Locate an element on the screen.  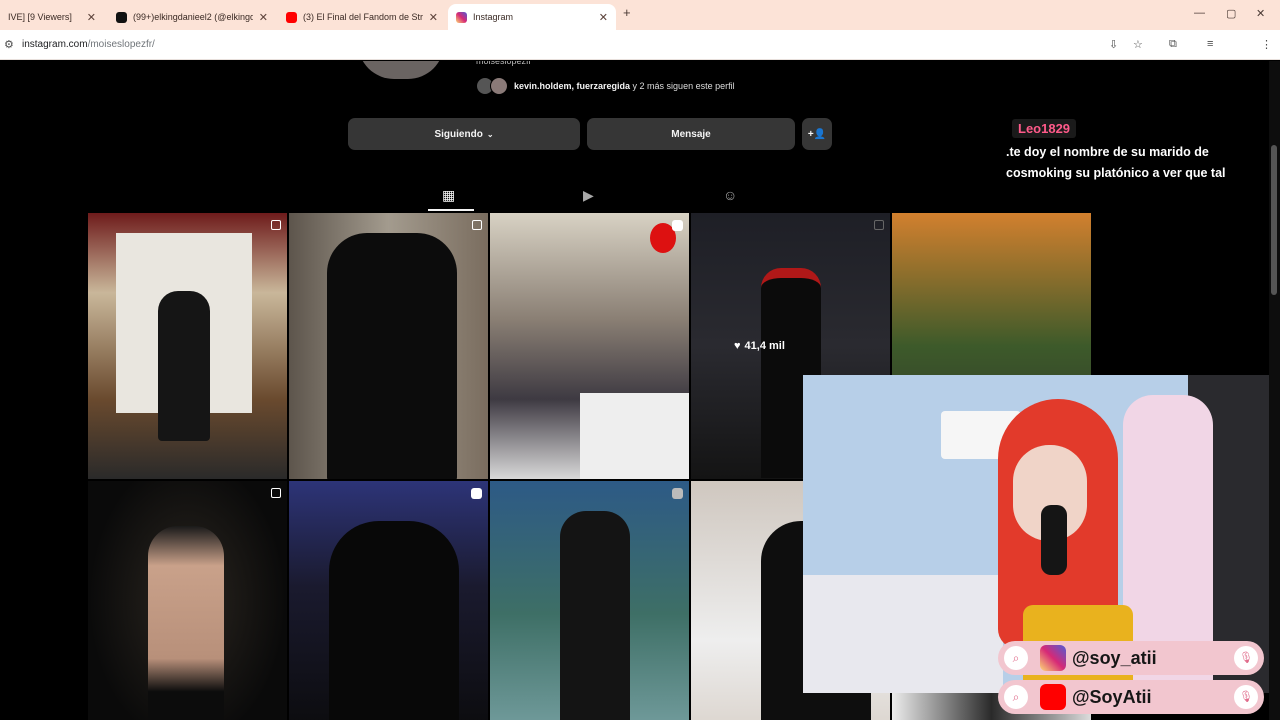
youtube-handle: @SoyAtii is located at coordinates (1112, 696).